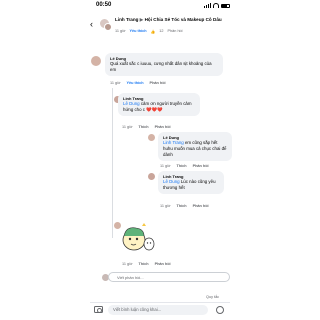 The width and height of the screenshot is (320, 320). What do you see at coordinates (141, 19) in the screenshot?
I see `arrow-right-icon: ▶` at bounding box center [141, 19].